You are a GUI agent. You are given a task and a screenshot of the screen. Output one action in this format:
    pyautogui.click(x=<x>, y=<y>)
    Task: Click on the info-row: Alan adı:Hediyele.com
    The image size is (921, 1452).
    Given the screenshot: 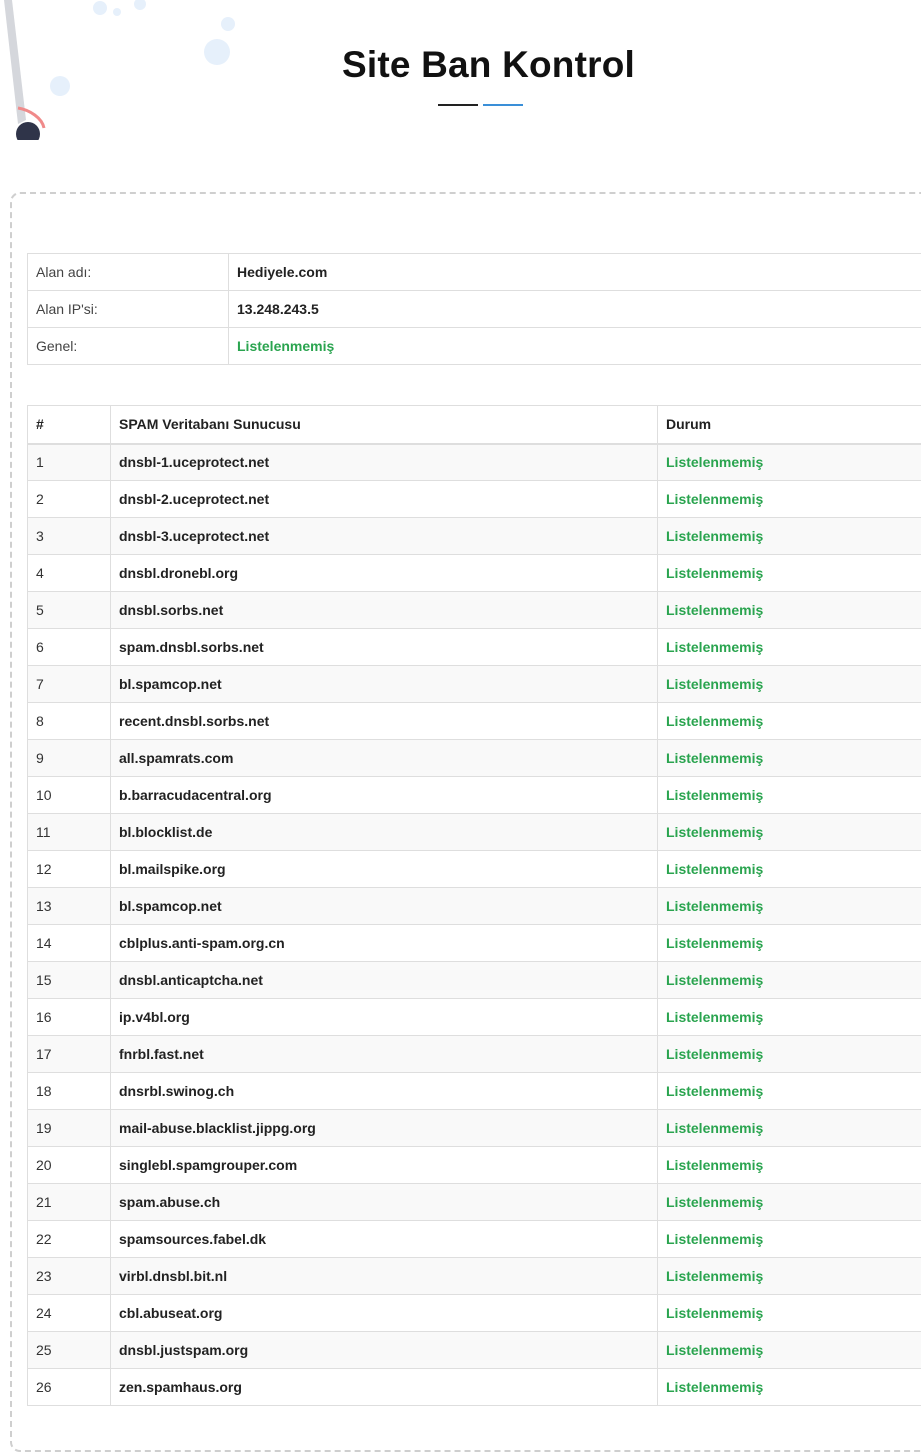 What is the action you would take?
    pyautogui.click(x=474, y=272)
    